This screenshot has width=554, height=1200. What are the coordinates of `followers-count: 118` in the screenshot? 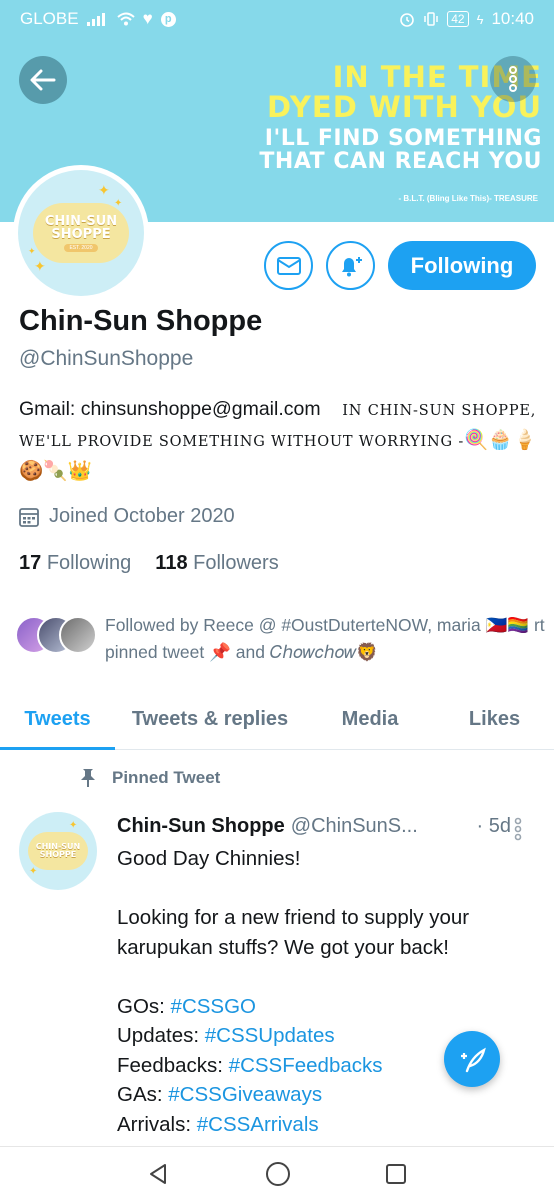 It's located at (171, 563).